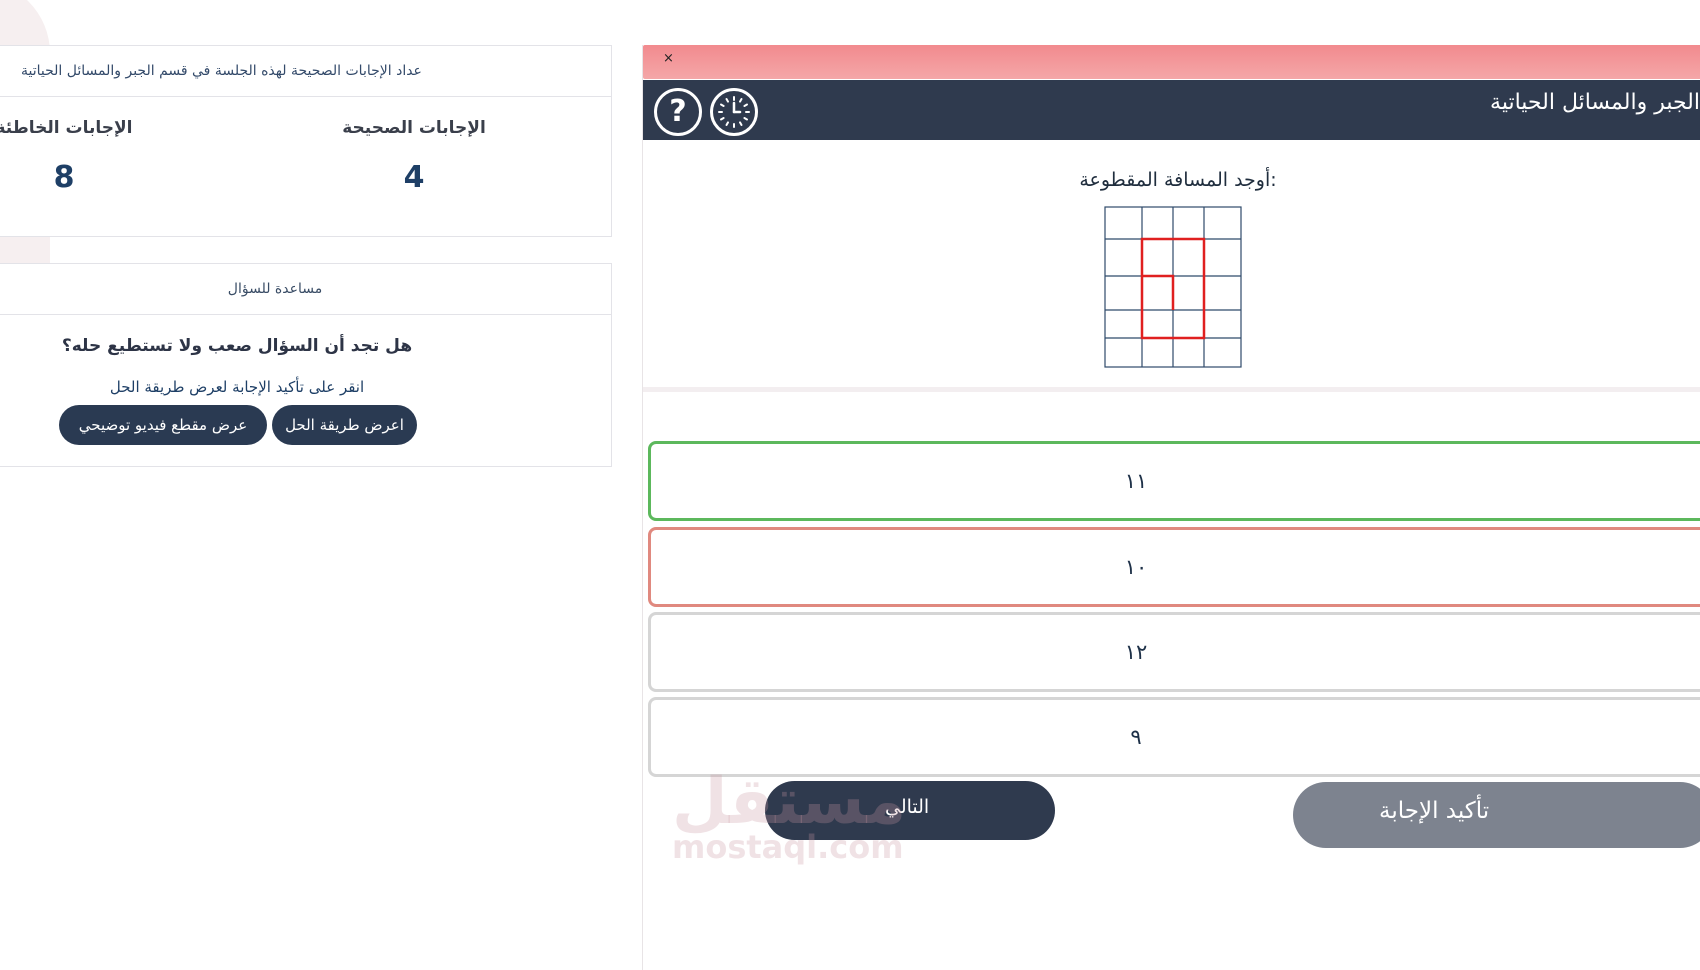 The height and width of the screenshot is (970, 1700). Describe the element at coordinates (305, 289) in the screenshot. I see `help-header: مساعدة للسؤال` at that location.